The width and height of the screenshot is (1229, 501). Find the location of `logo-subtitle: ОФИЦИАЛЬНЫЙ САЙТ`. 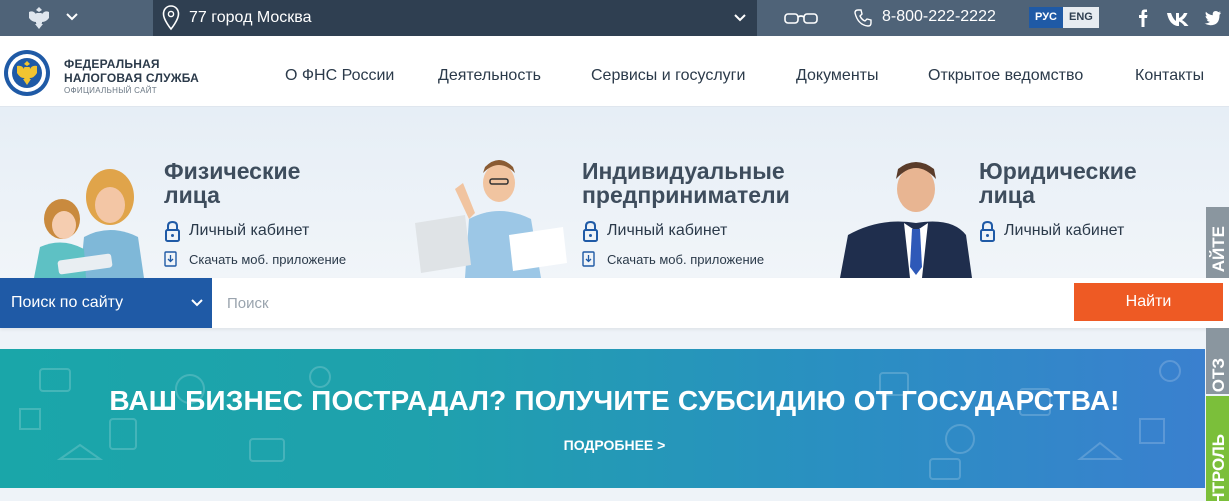

logo-subtitle: ОФИЦИАЛЬНЫЙ САЙТ is located at coordinates (110, 90).